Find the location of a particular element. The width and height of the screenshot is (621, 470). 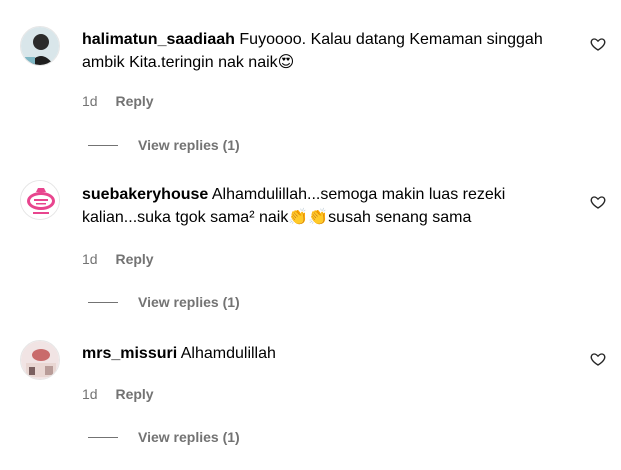

username: suebakeryhouse is located at coordinates (145, 194).